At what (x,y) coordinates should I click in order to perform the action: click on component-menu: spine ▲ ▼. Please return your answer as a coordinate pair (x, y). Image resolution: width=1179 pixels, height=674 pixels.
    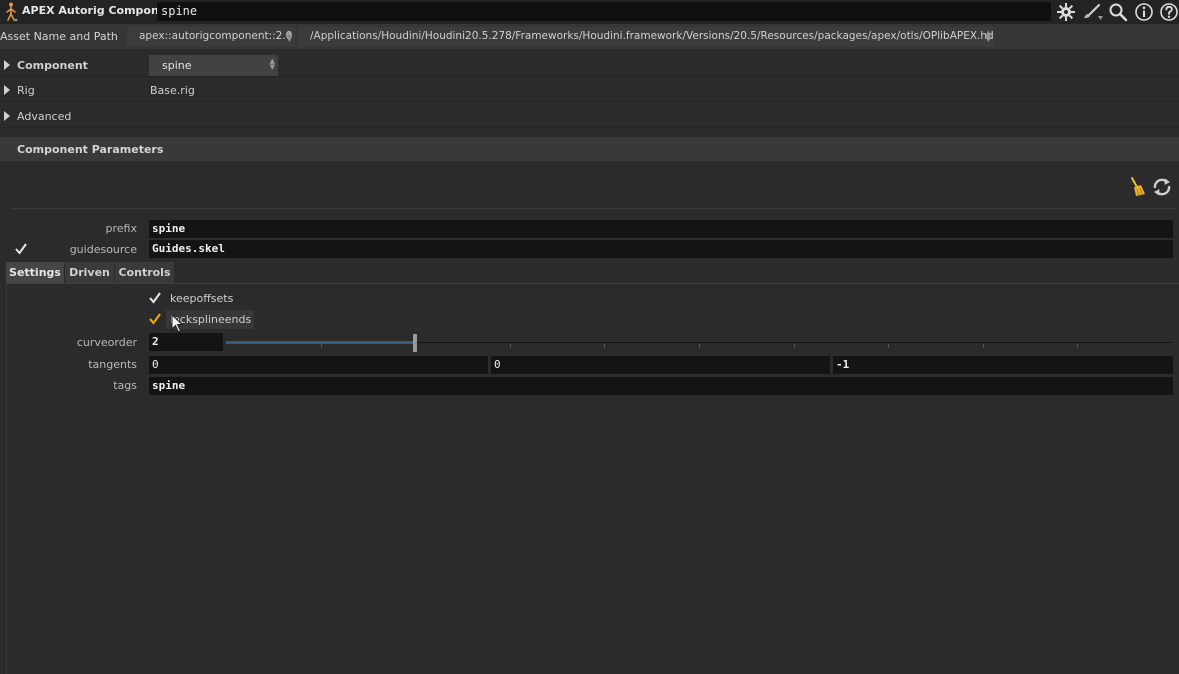
    Looking at the image, I should click on (213, 65).